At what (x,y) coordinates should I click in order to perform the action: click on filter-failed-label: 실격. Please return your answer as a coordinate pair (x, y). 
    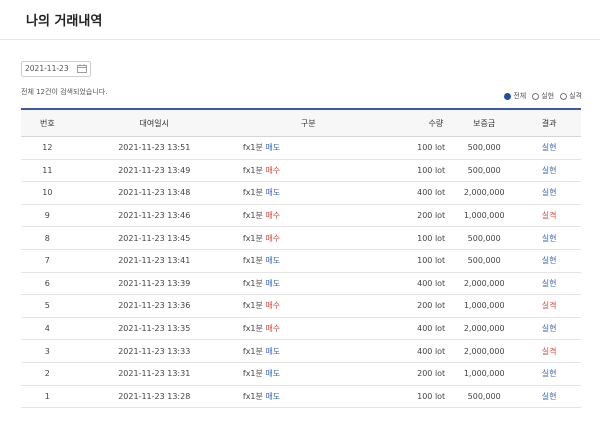
    Looking at the image, I should click on (575, 96).